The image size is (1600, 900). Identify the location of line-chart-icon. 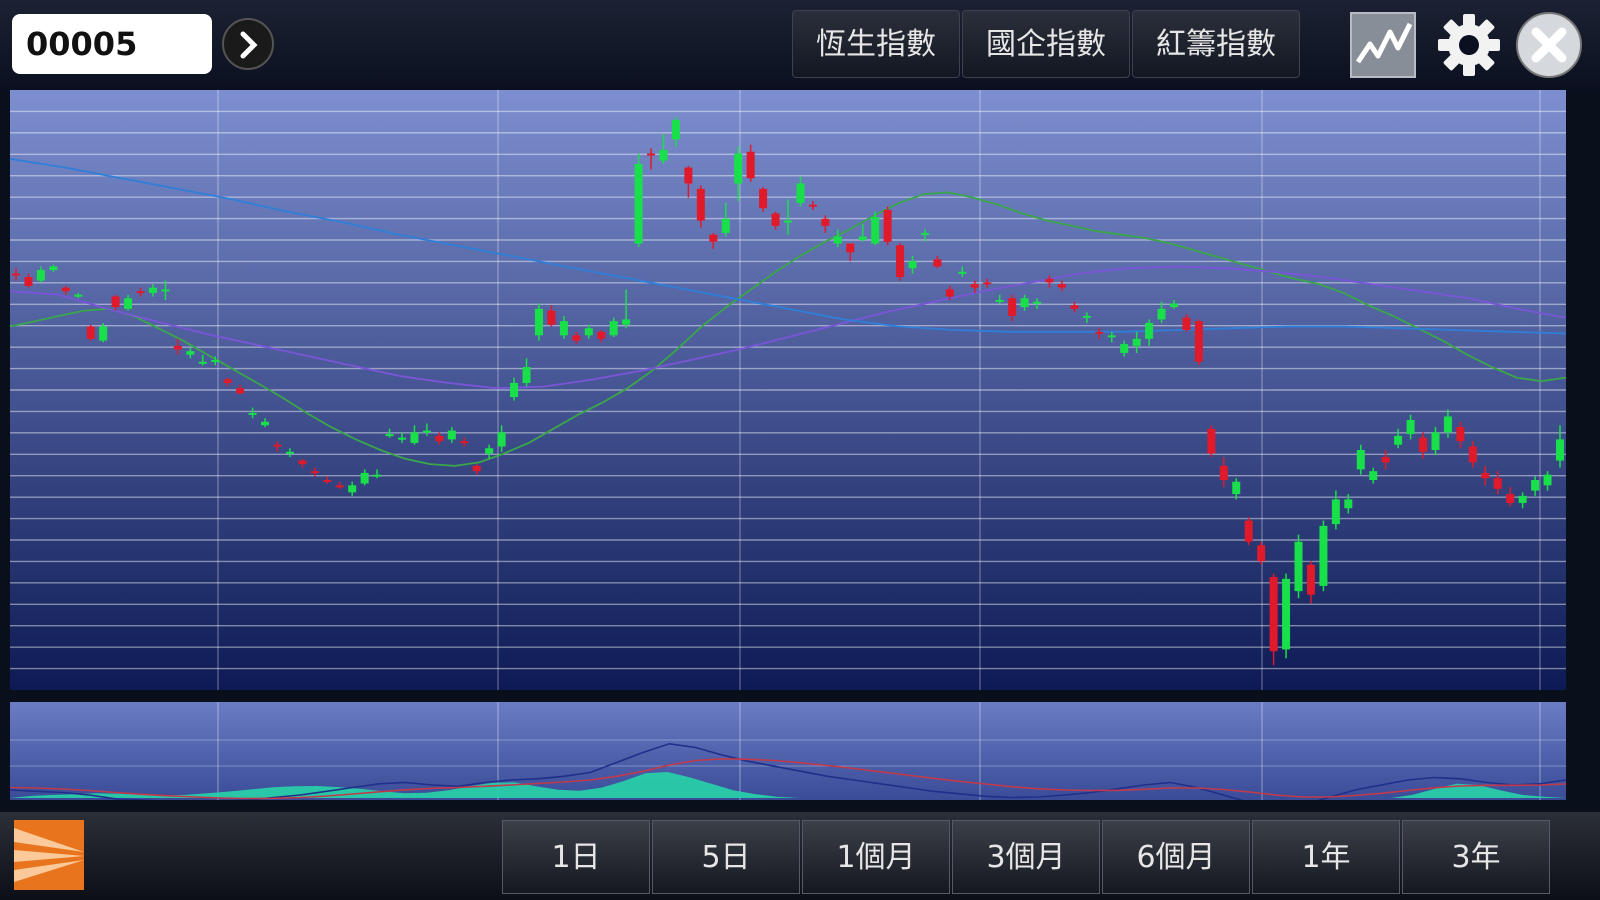
(1384, 43).